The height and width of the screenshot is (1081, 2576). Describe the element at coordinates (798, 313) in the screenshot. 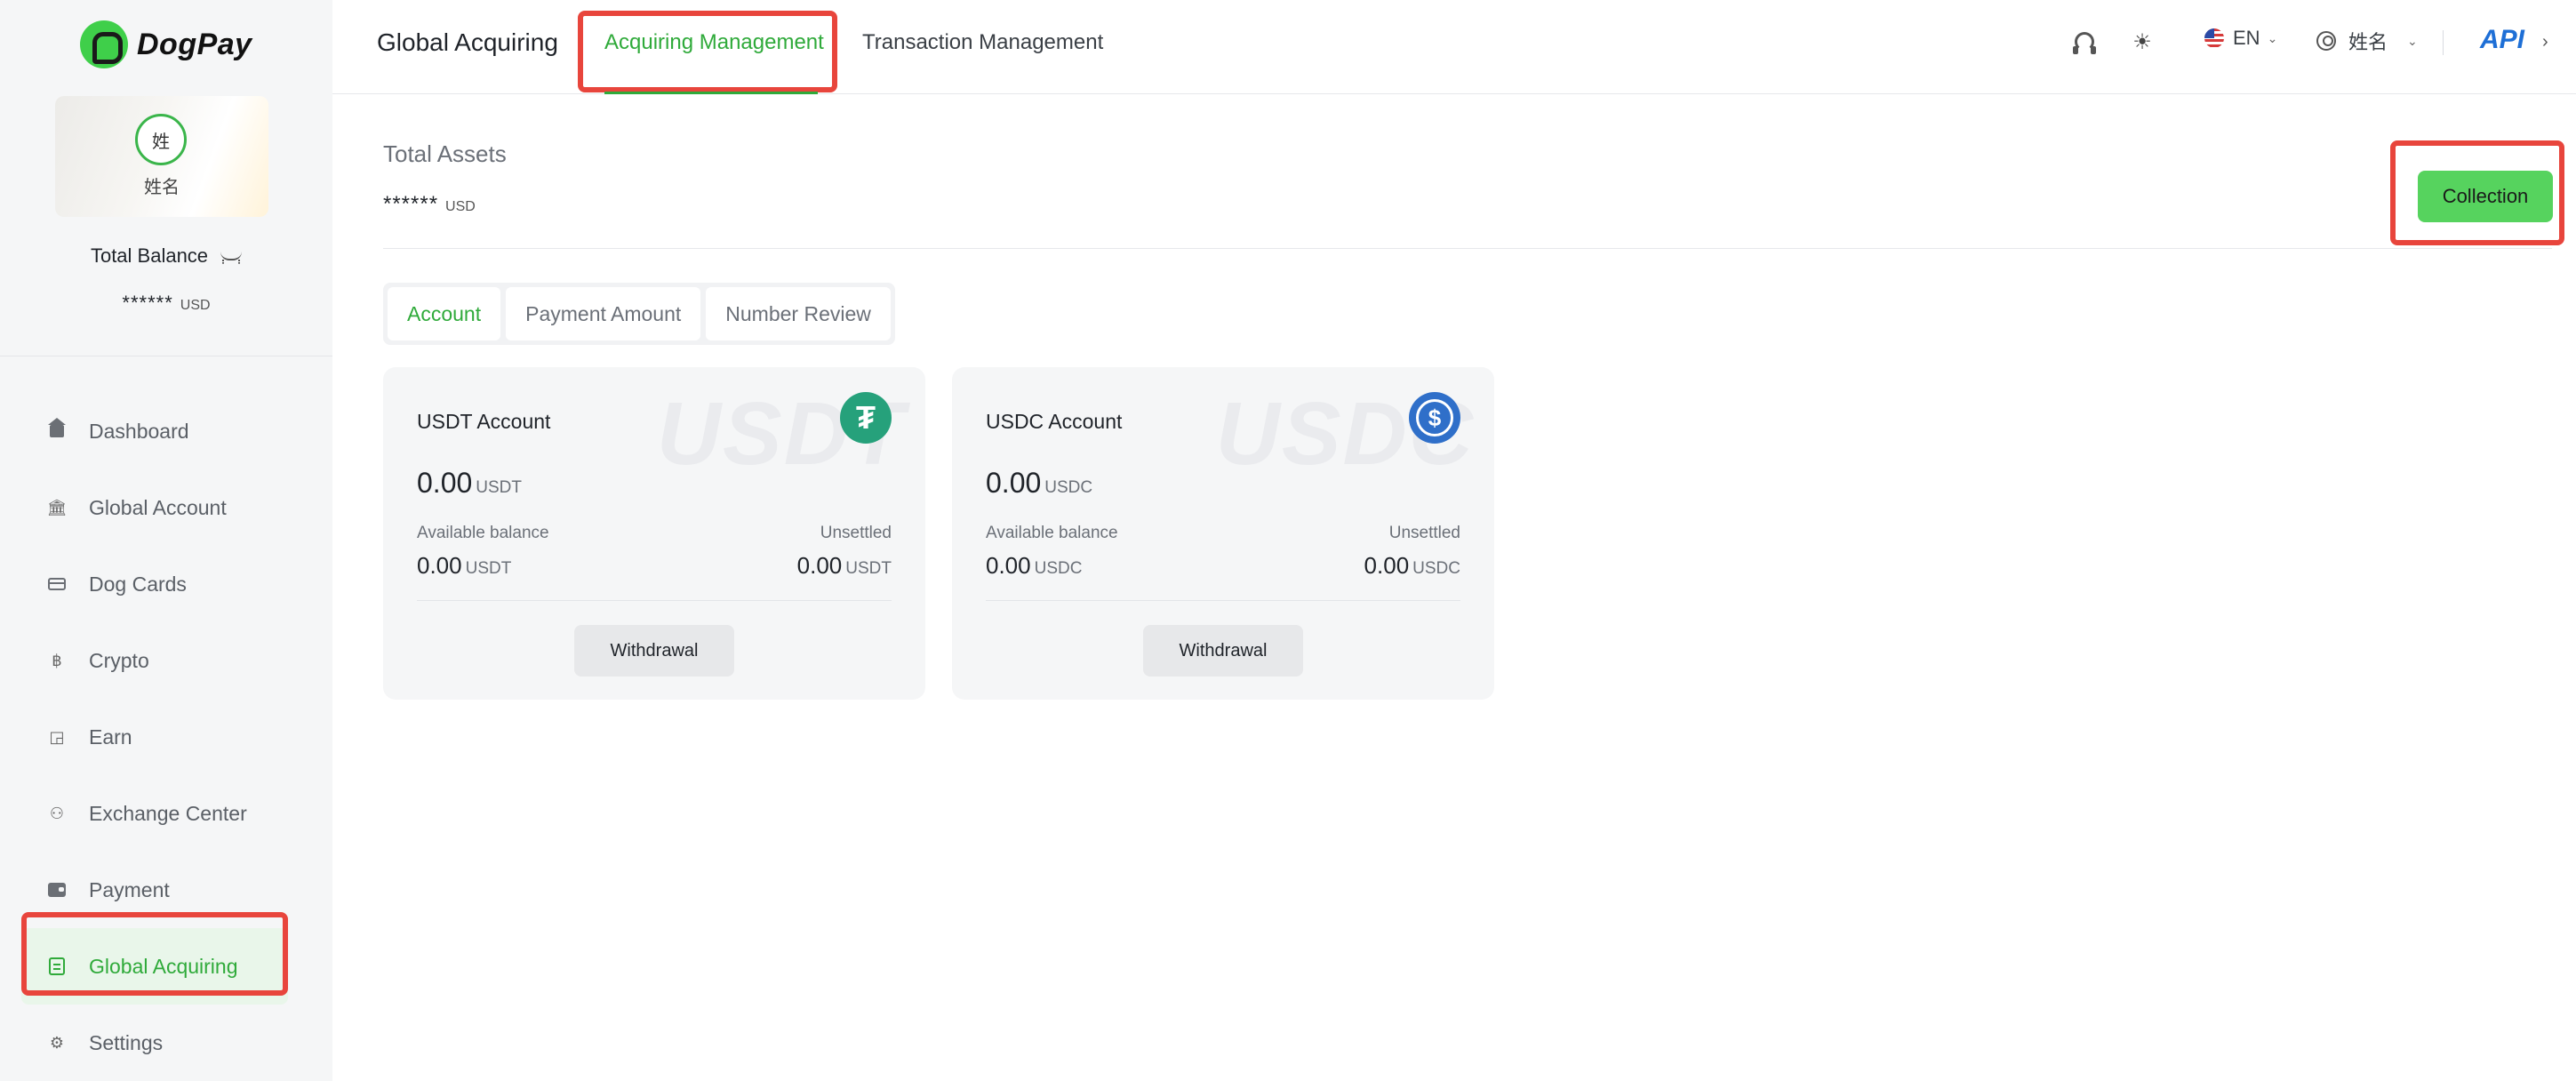

I see `tab-number-review: Number Review` at that location.